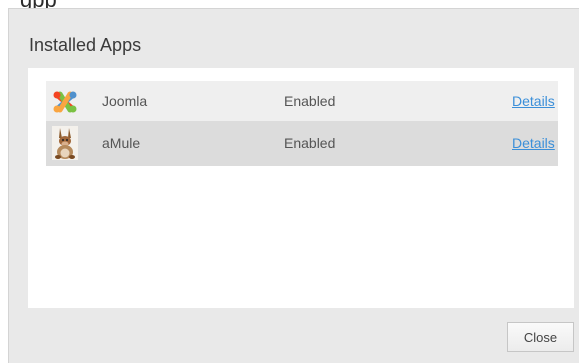 The height and width of the screenshot is (363, 579). Describe the element at coordinates (65, 143) in the screenshot. I see `amule-mule-icon` at that location.